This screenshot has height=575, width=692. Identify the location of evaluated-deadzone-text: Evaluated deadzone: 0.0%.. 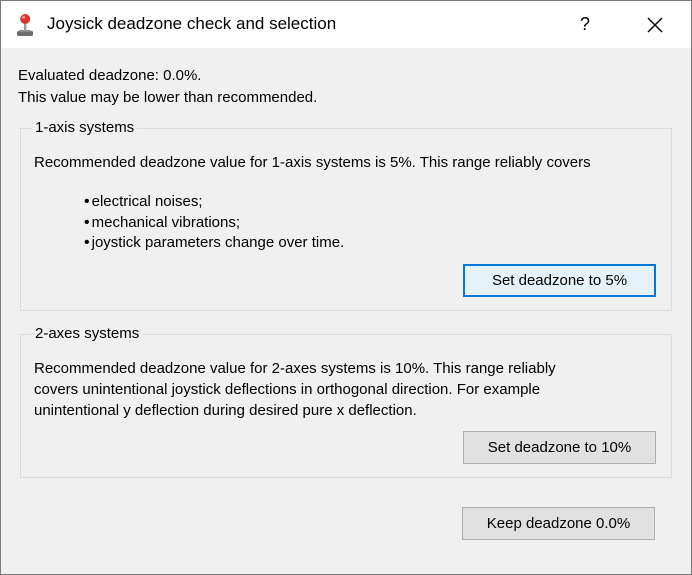
(110, 75).